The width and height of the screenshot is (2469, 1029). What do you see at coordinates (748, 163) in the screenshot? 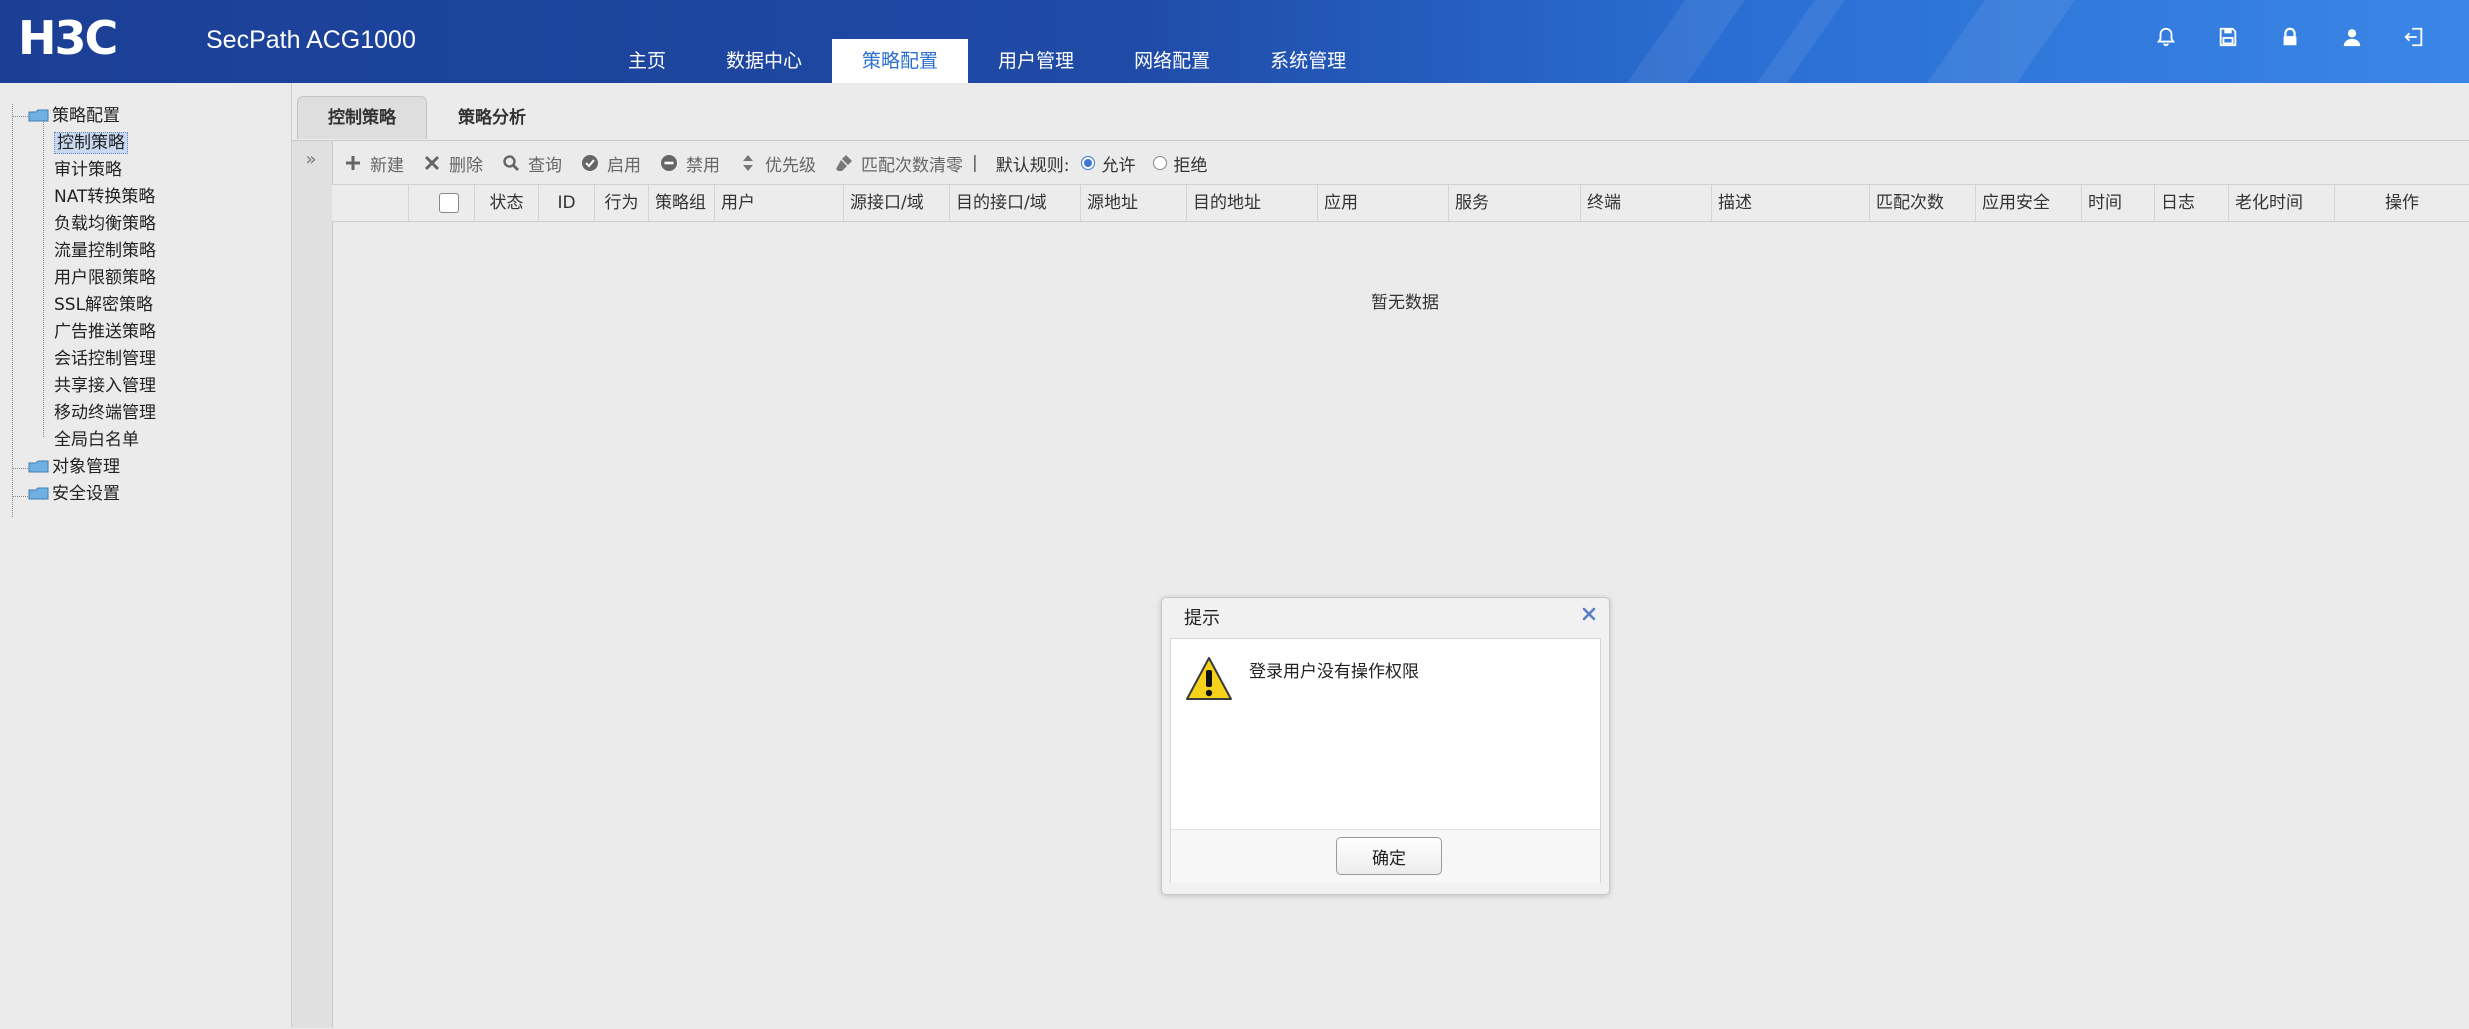
I see `sort-icon` at bounding box center [748, 163].